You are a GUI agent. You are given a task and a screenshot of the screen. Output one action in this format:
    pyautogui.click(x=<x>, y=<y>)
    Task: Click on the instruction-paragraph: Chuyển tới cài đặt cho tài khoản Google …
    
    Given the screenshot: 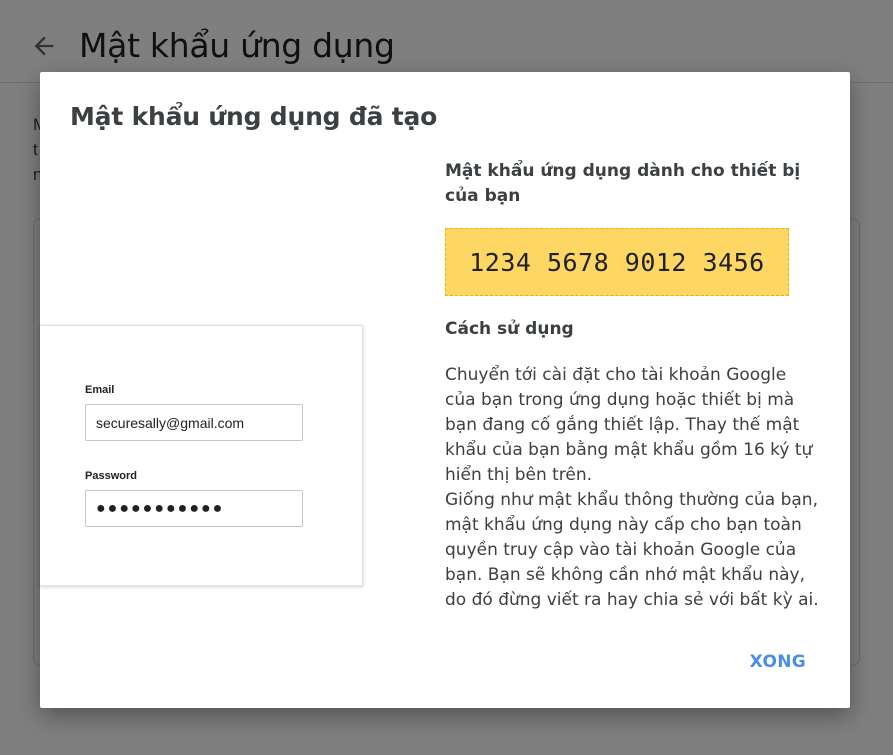 What is the action you would take?
    pyautogui.click(x=629, y=425)
    